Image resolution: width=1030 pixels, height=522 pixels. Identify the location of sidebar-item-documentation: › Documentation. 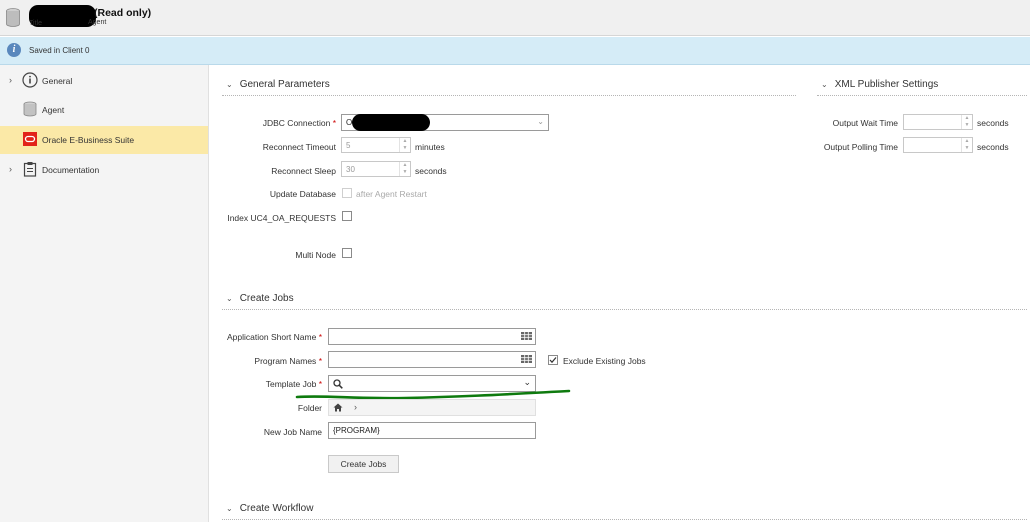
(104, 170).